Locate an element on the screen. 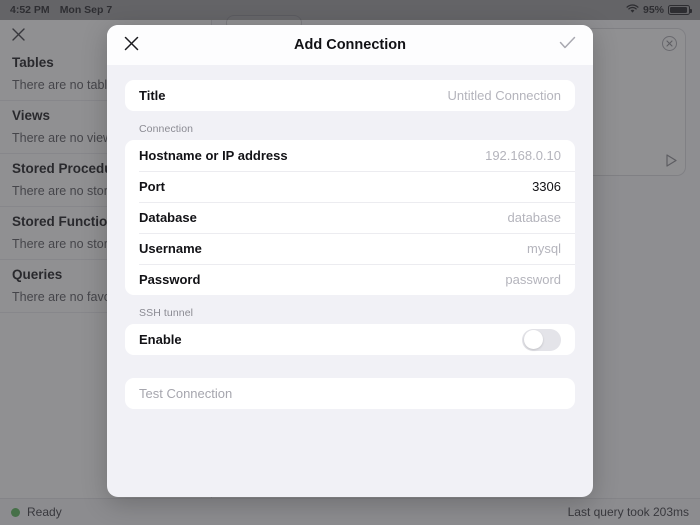 Image resolution: width=700 pixels, height=525 pixels. title-row: Title Untitled Connection is located at coordinates (350, 95).